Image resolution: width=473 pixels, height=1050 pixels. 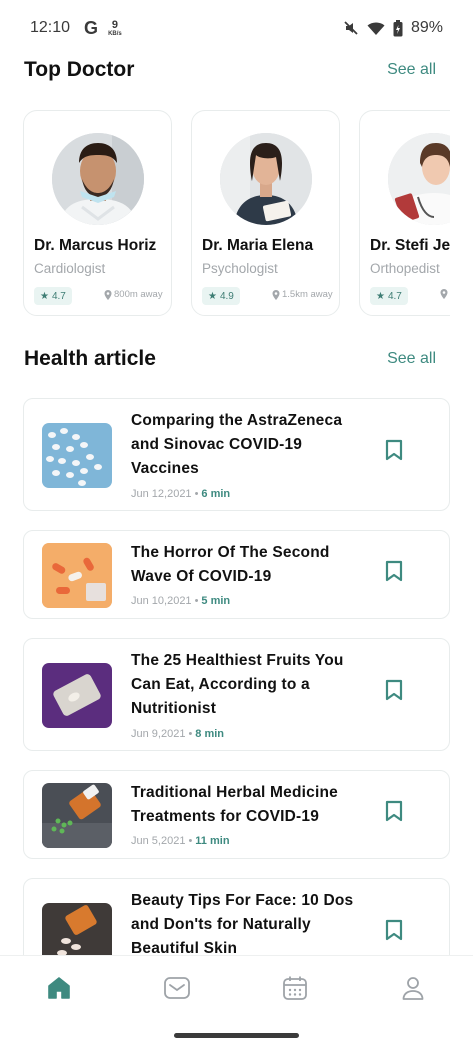 What do you see at coordinates (95, 245) in the screenshot?
I see `doctor-name: Dr. Marcus Horiz` at bounding box center [95, 245].